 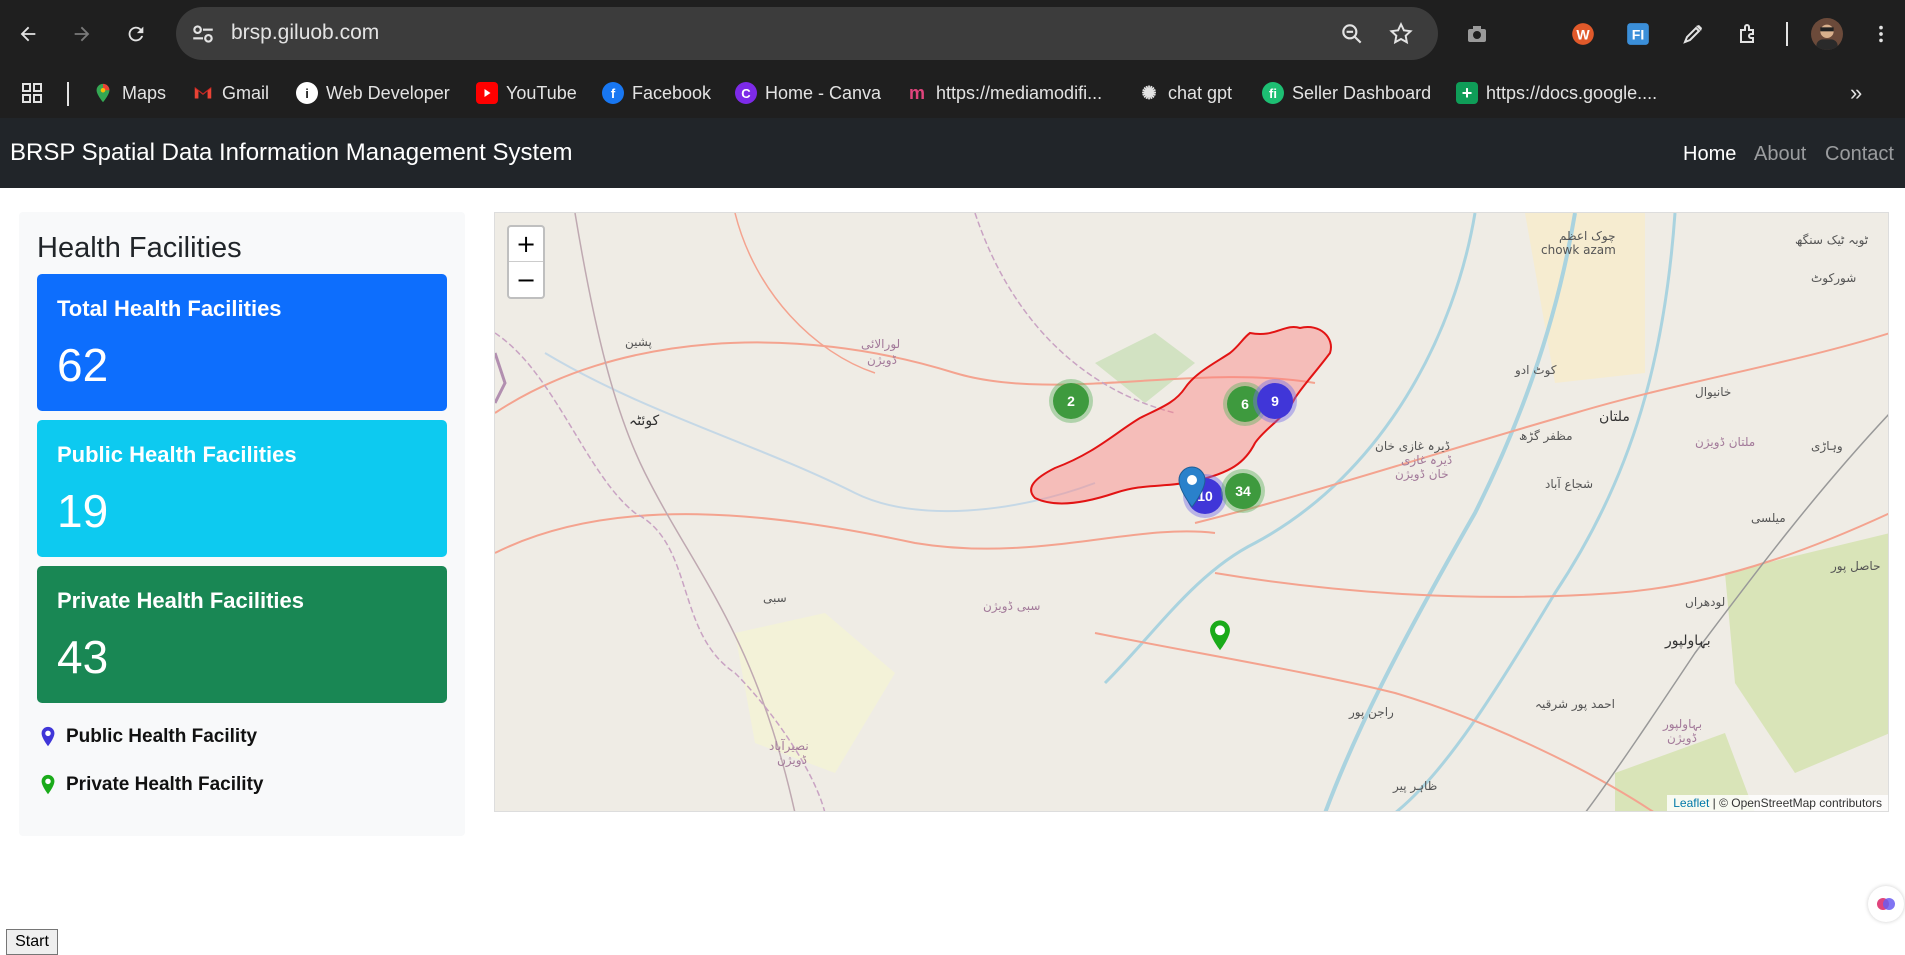 What do you see at coordinates (1587, 236) in the screenshot?
I see `map-label: چوک اعظم` at bounding box center [1587, 236].